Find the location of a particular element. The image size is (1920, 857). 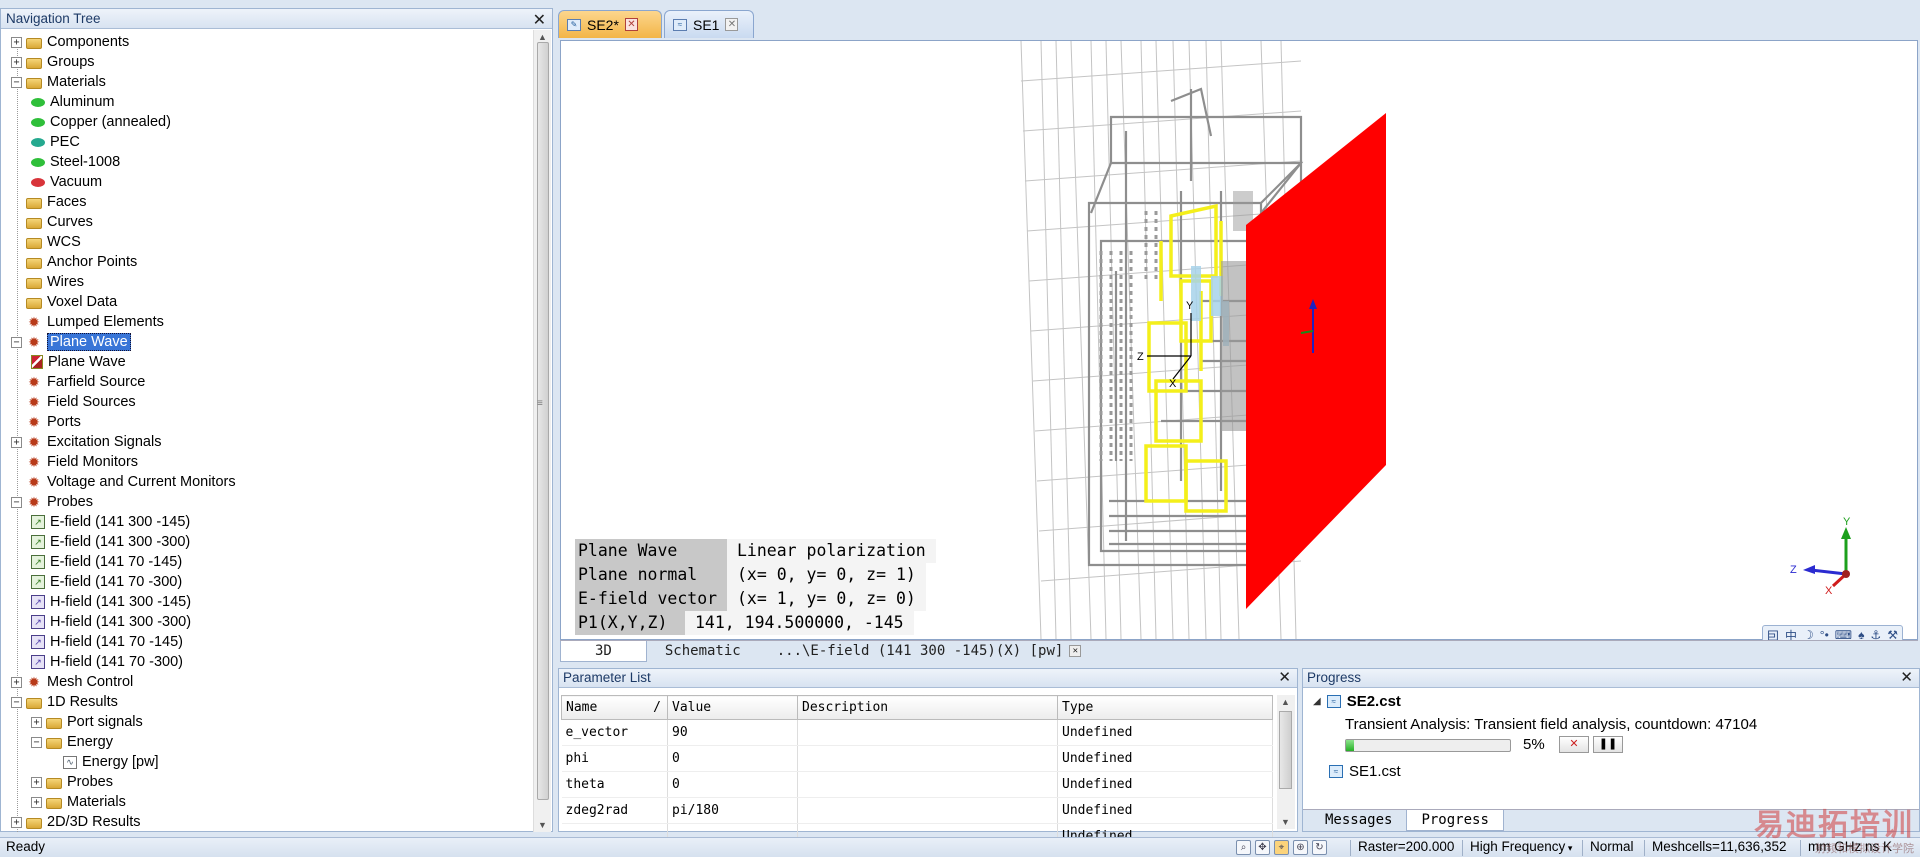

tree-item: ↗ E-field (141 300 -300) is located at coordinates (110, 542).